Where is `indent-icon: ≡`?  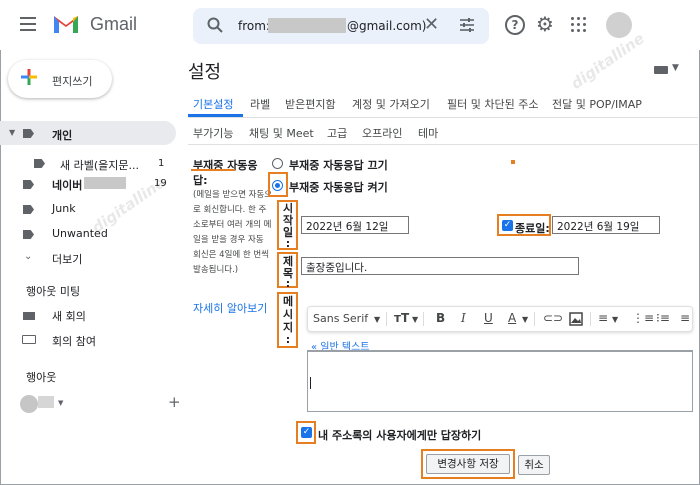
indent-icon: ≡ is located at coordinates (685, 318).